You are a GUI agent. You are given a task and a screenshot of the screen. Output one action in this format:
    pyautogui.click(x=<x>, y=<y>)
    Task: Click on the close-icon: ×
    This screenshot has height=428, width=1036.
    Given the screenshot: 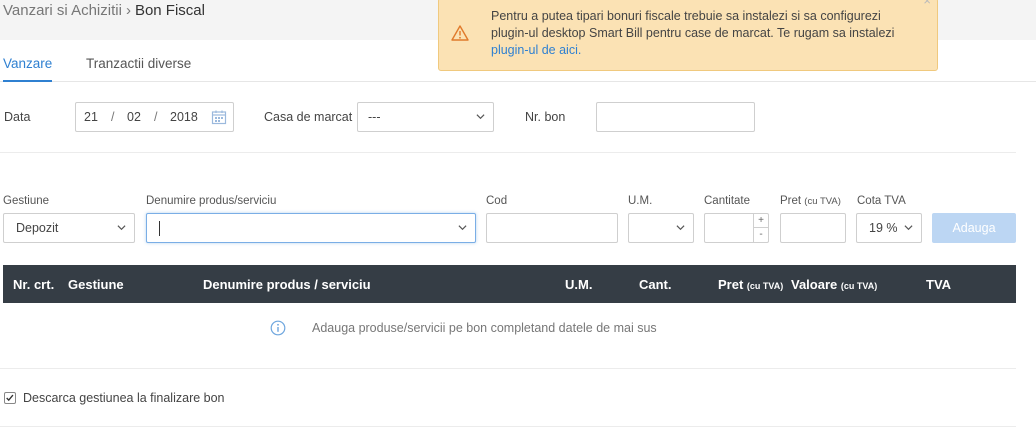 What is the action you would take?
    pyautogui.click(x=927, y=4)
    